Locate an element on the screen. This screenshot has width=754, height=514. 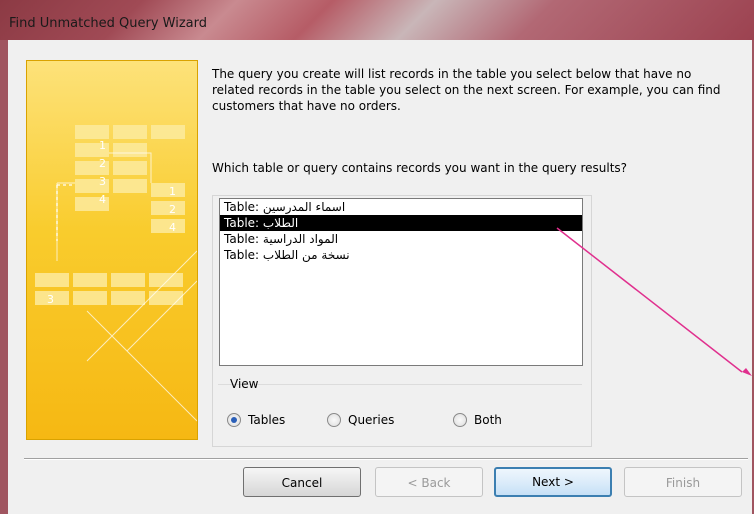
window-frame-left is located at coordinates (4, 277).